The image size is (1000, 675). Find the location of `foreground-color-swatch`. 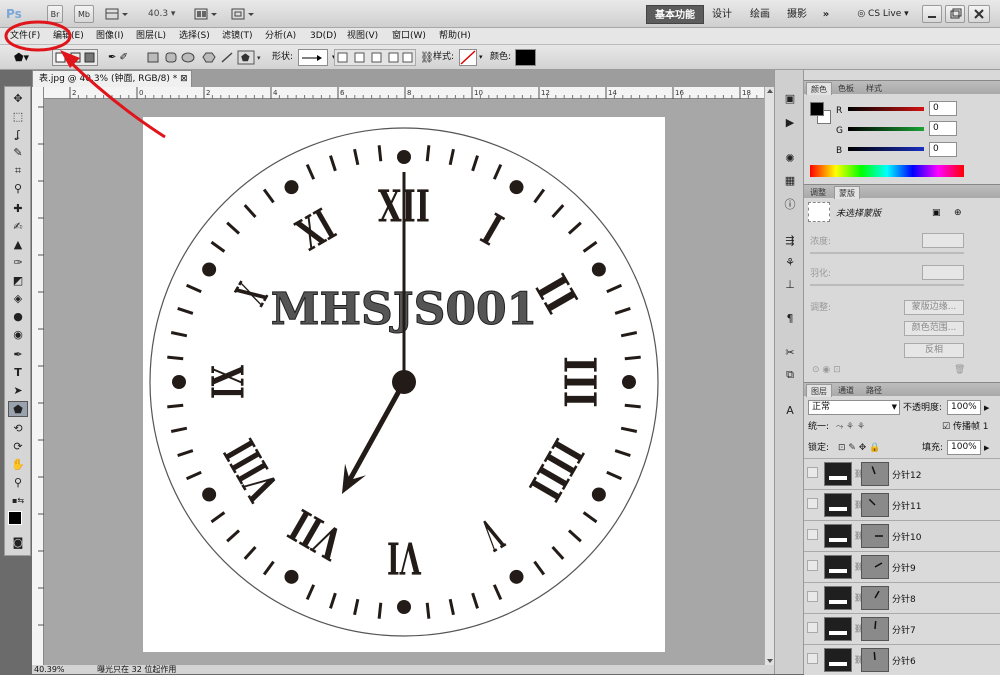

foreground-color-swatch is located at coordinates (15, 518).